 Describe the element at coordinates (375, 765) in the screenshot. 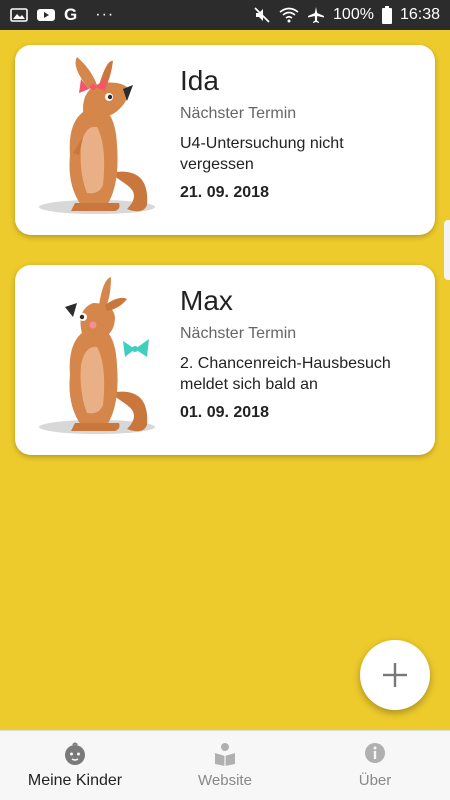

I see `nav-item-ueber: Über` at that location.